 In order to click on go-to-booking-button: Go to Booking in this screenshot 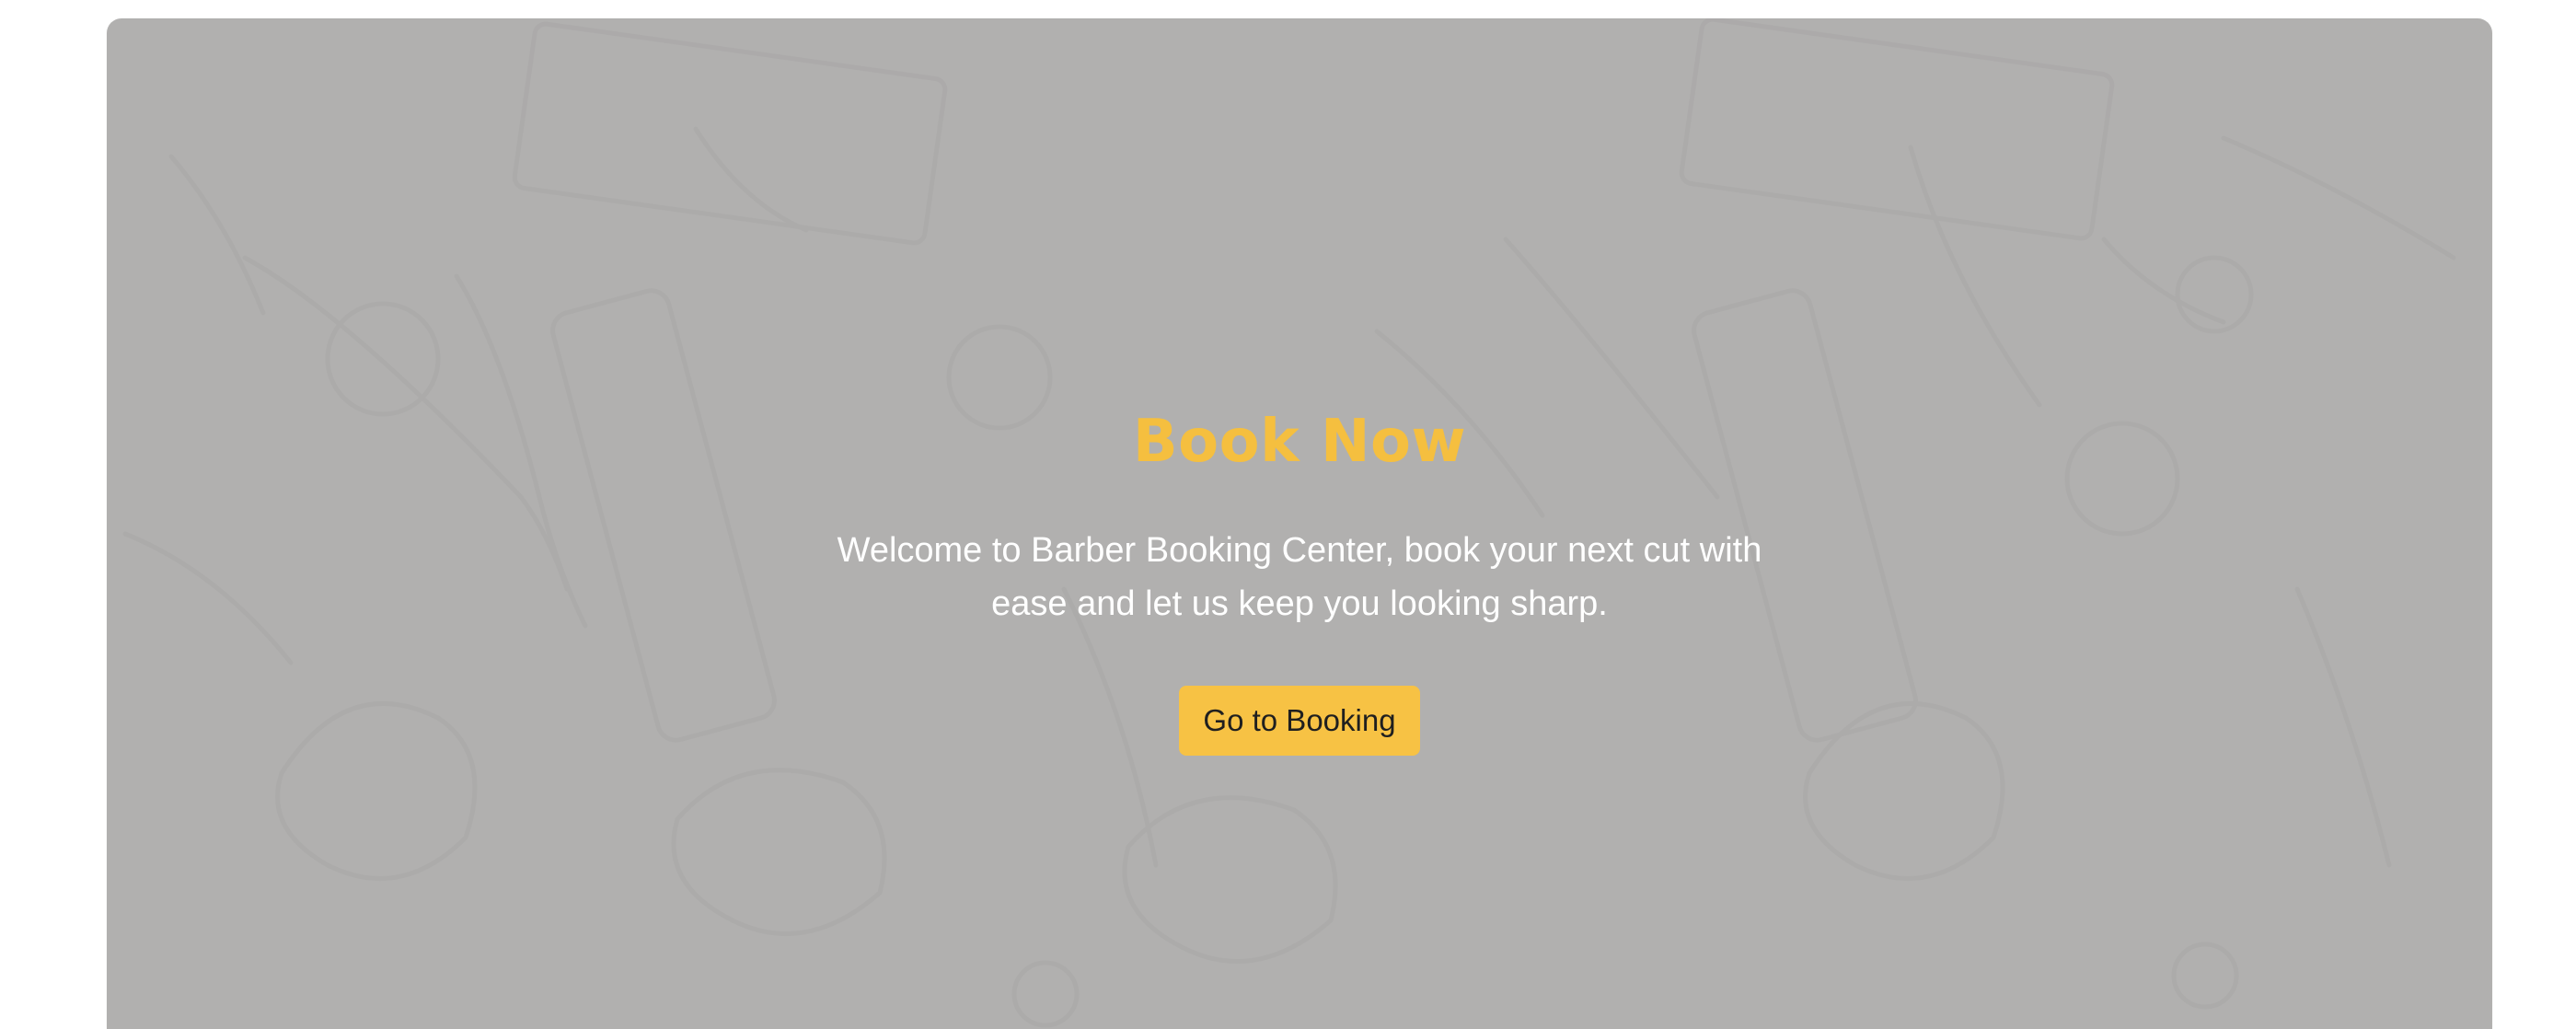, I will do `click(1299, 721)`.